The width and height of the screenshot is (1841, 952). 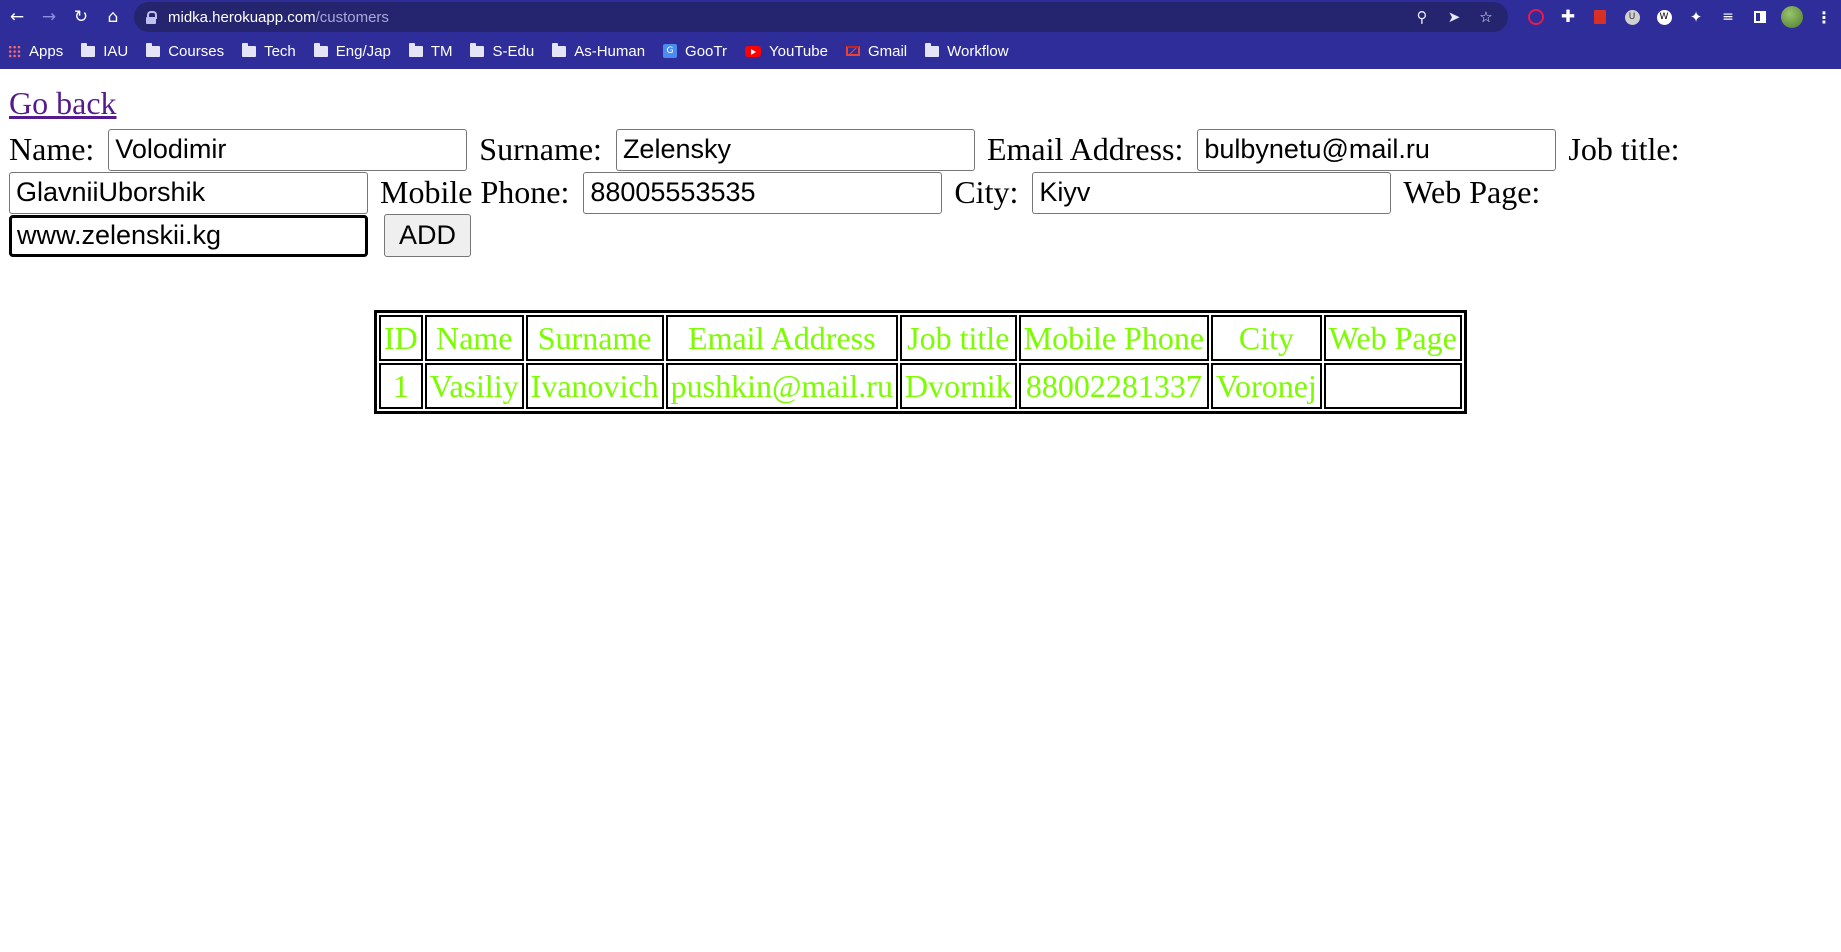 I want to click on bookmark-workflow: Workflow, so click(x=967, y=51).